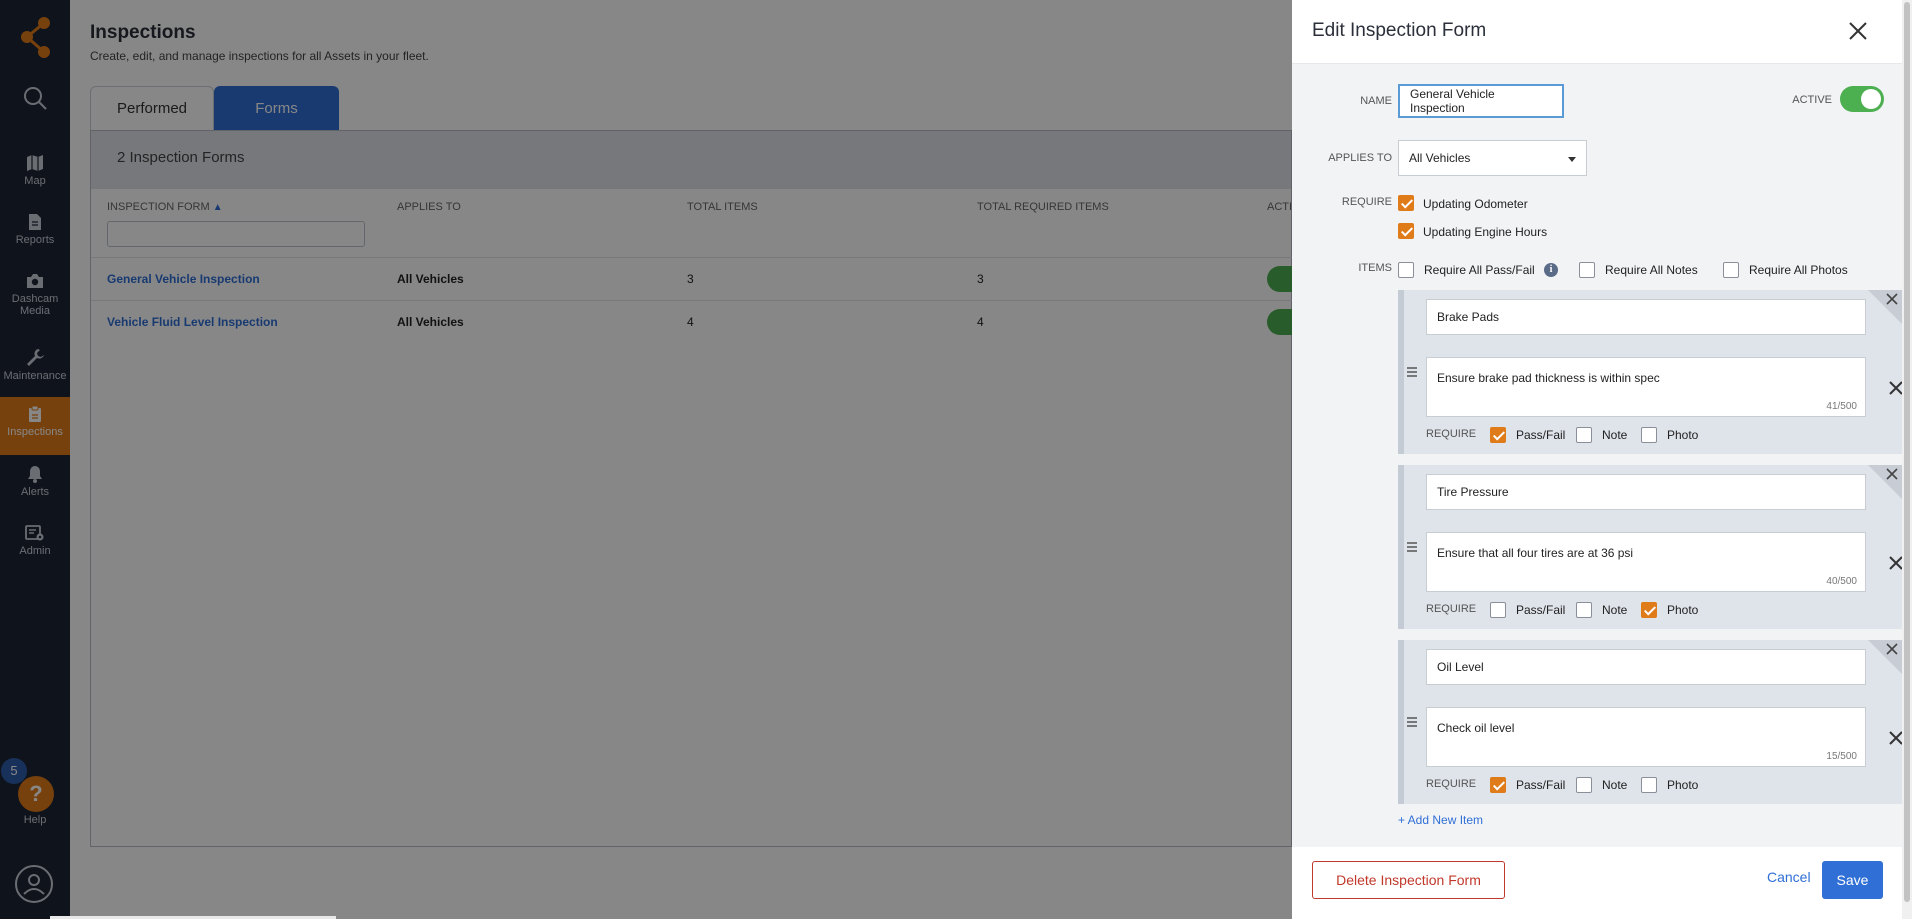 The height and width of the screenshot is (919, 1912). Describe the element at coordinates (1535, 553) in the screenshot. I see `item-description-text: Ensure that all four tires are at 36 psi` at that location.